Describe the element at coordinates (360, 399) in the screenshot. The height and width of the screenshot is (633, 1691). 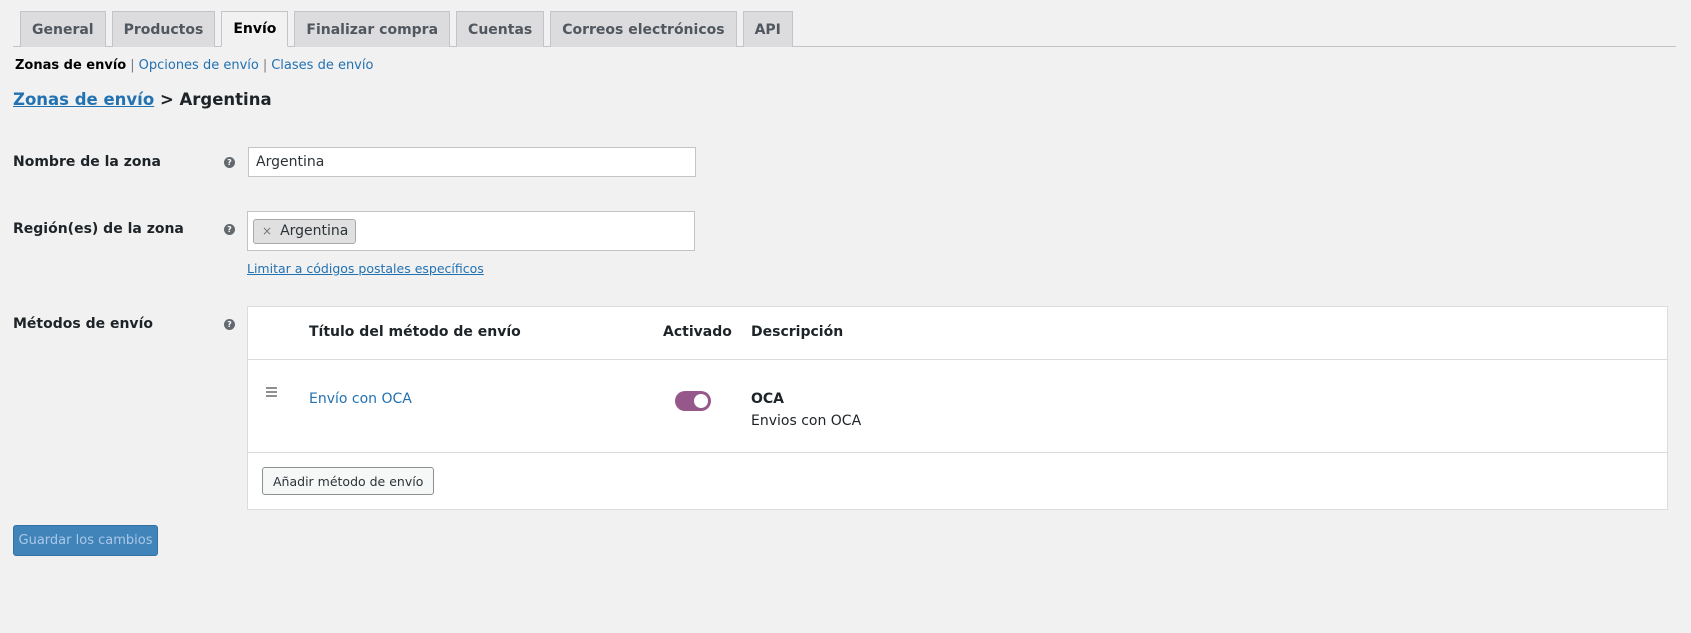
I see `method-title-link: Envío con OCA` at that location.